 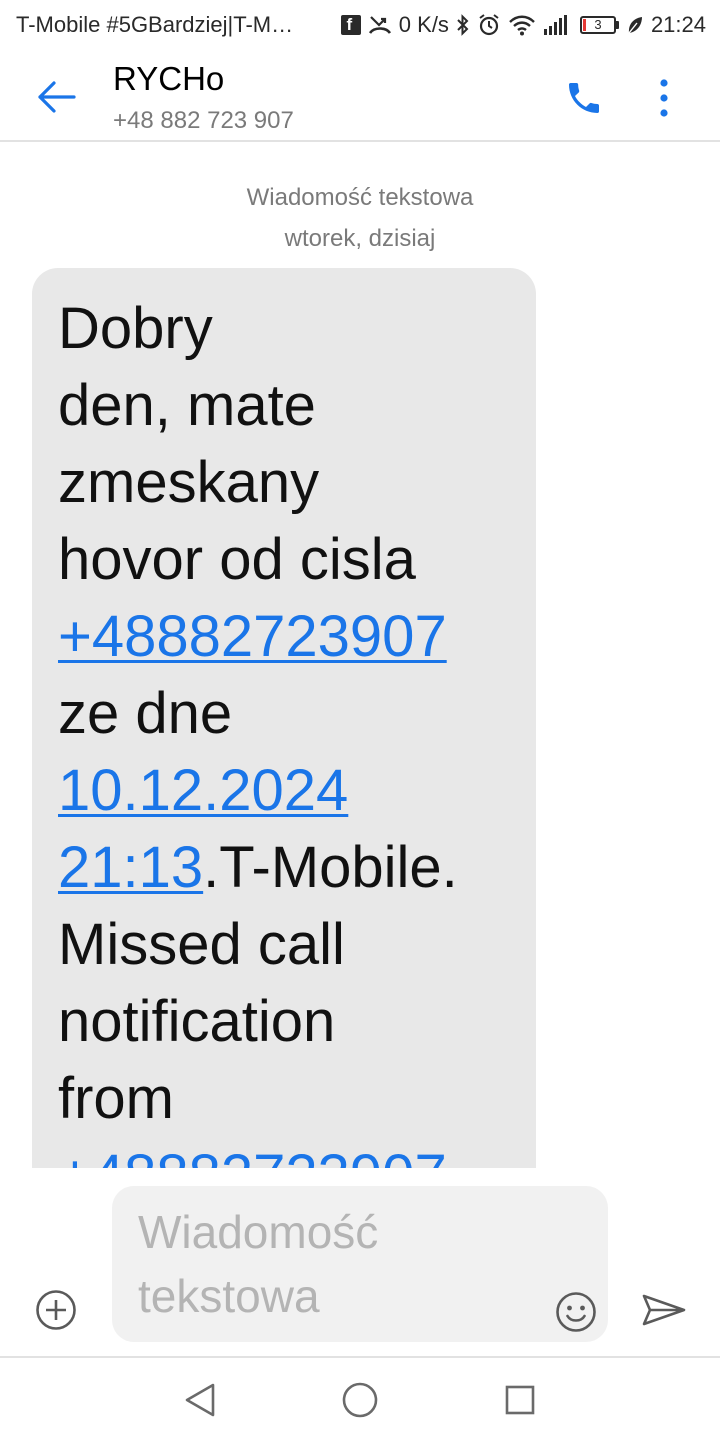 What do you see at coordinates (350, 25) in the screenshot?
I see `facebook-icon: f` at bounding box center [350, 25].